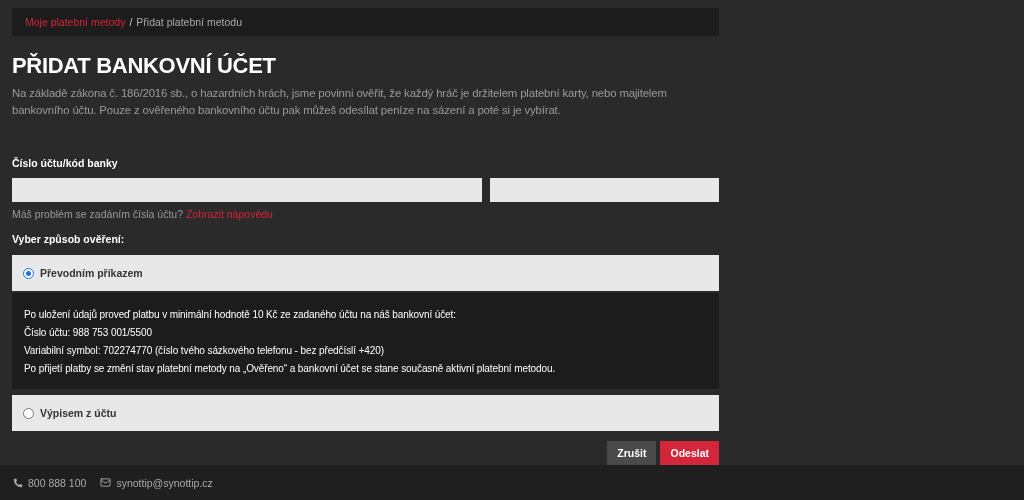  I want to click on cancel-button: Zrušit, so click(632, 453).